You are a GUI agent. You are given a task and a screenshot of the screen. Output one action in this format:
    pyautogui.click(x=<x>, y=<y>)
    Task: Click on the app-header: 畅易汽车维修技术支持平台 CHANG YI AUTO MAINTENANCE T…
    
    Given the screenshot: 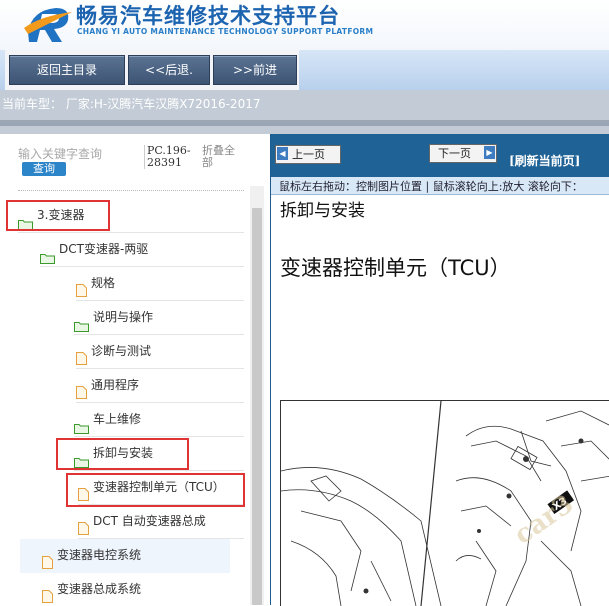 What is the action you would take?
    pyautogui.click(x=304, y=25)
    